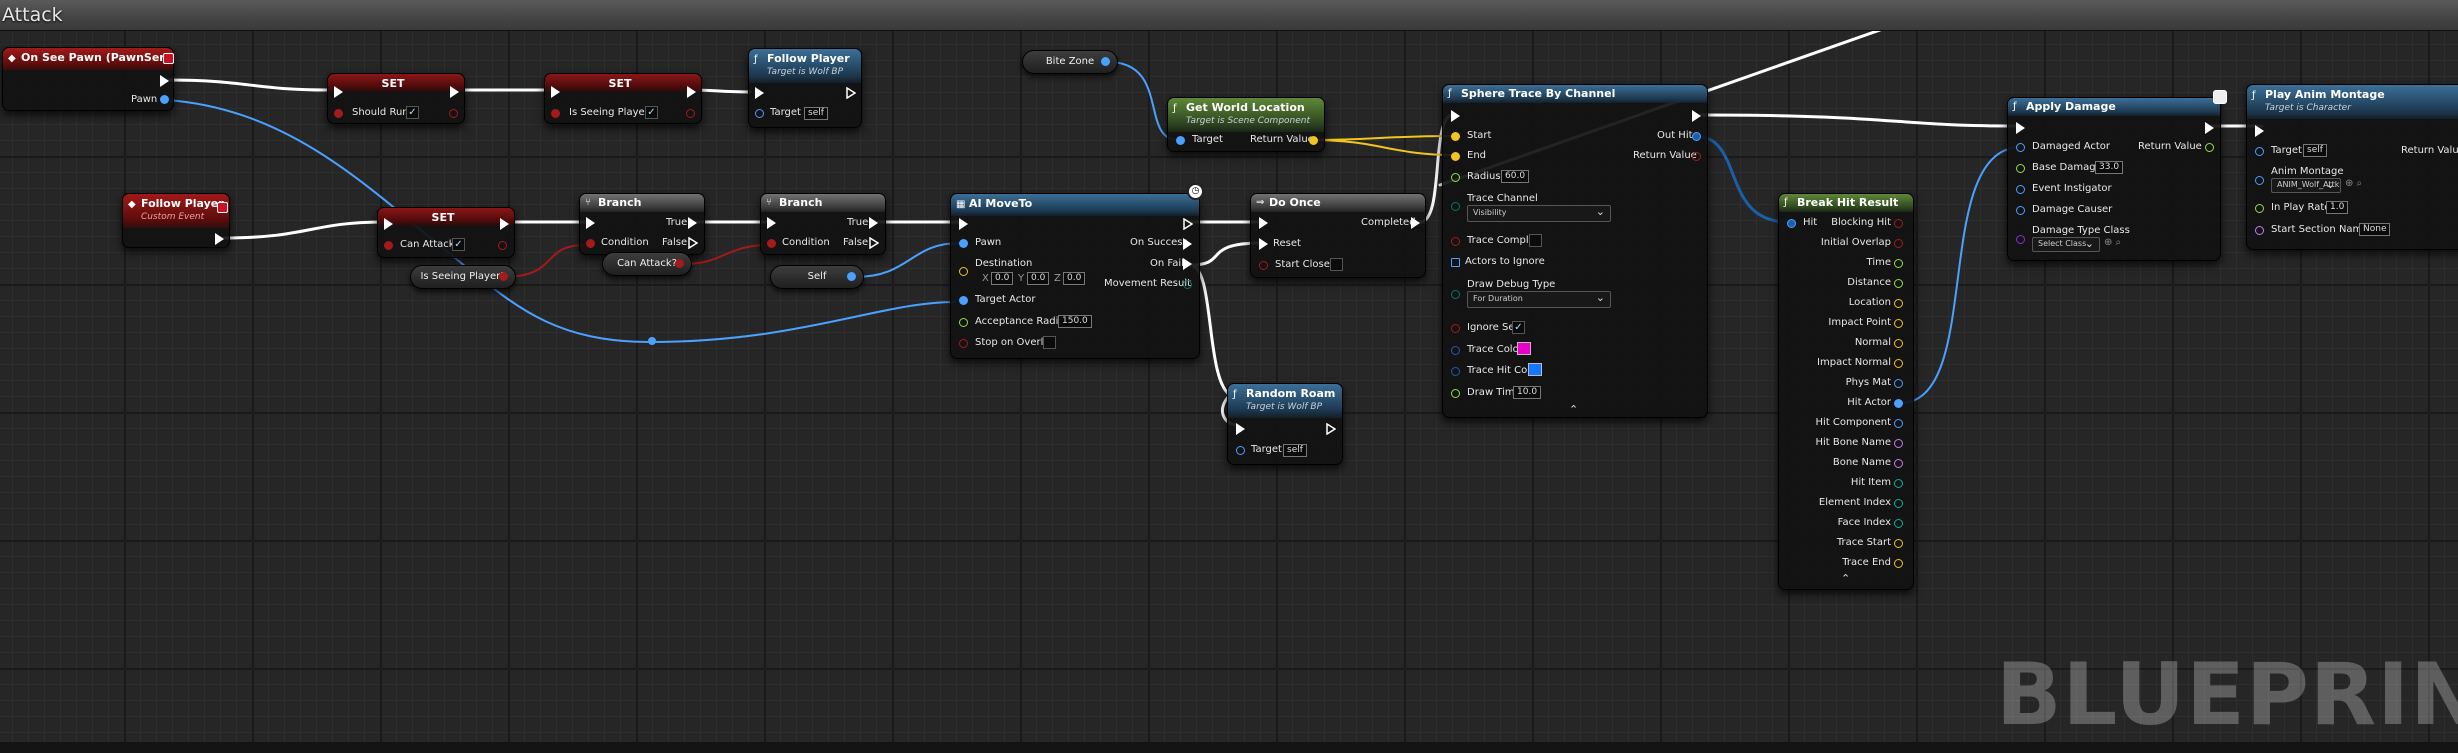  Describe the element at coordinates (2337, 207) in the screenshot. I see `play-rate-field: 1.0` at that location.